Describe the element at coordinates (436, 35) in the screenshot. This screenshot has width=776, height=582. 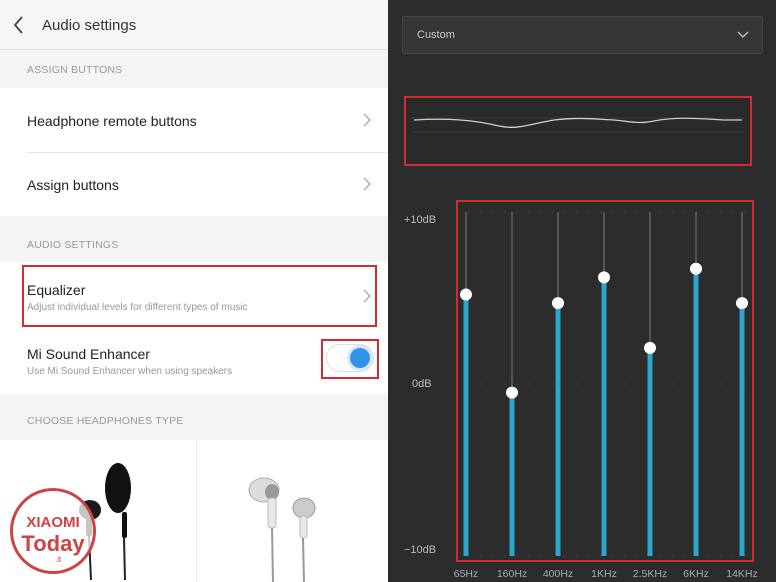
I see `preset-value: Custom` at that location.